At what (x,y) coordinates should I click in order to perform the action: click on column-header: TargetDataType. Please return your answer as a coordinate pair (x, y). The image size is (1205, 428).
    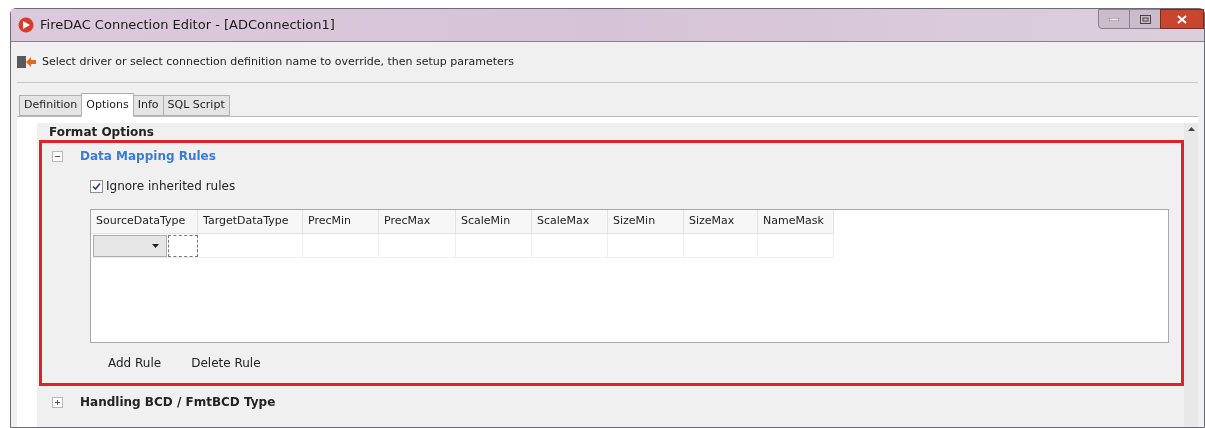
    Looking at the image, I should click on (250, 222).